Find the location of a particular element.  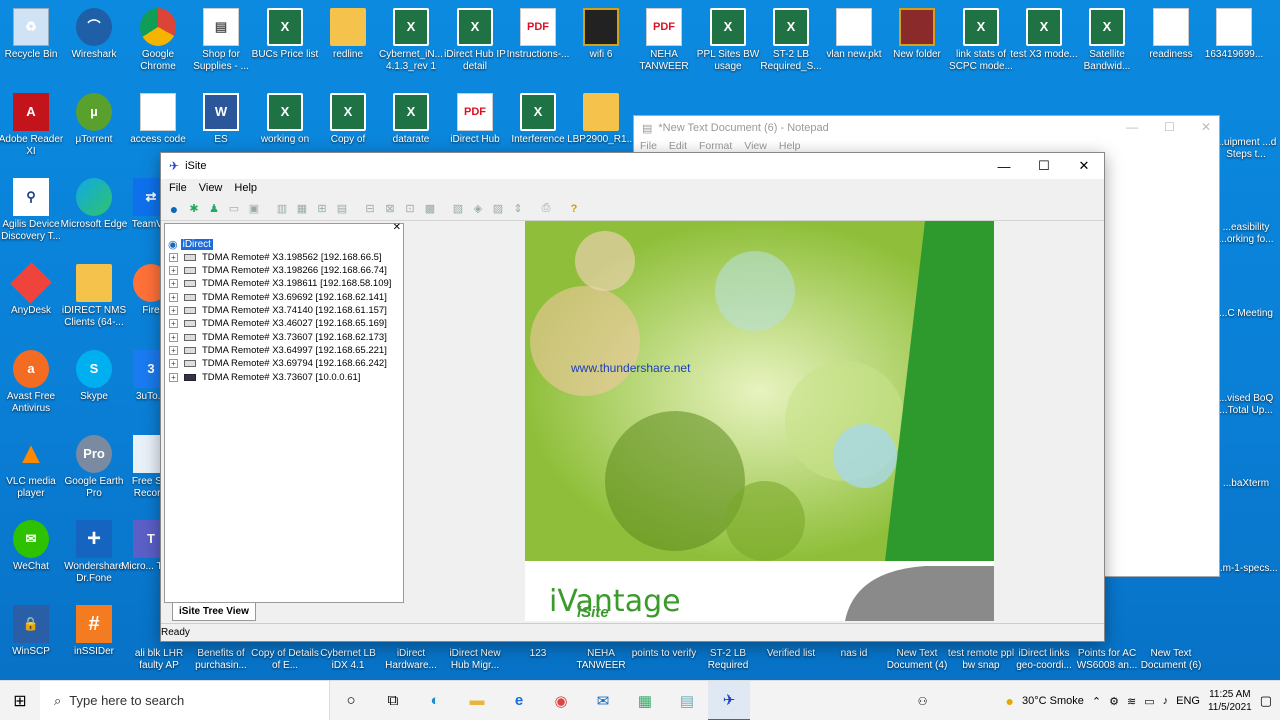

tree-node-remote: + TDMA Remote# X3.198562 [192.168.66.5] is located at coordinates (275, 257).